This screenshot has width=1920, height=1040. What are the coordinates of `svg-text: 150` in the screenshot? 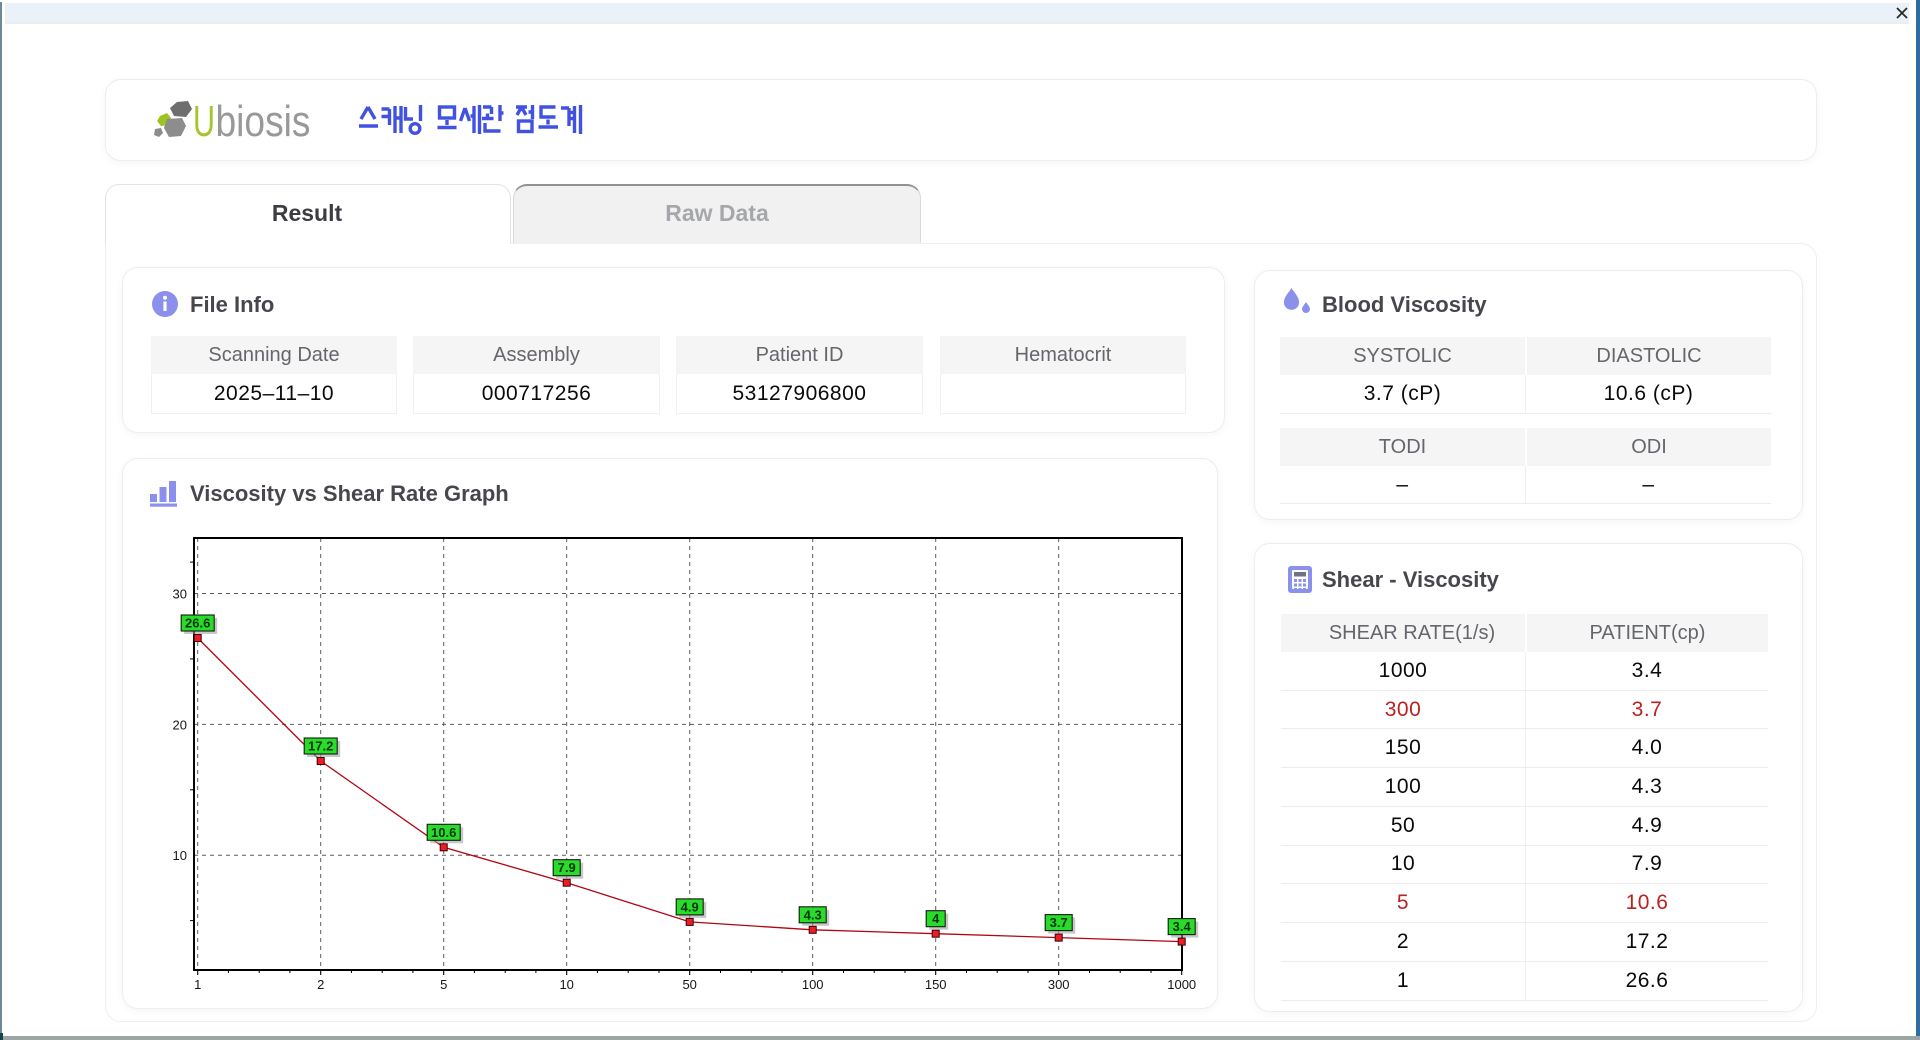 It's located at (936, 984).